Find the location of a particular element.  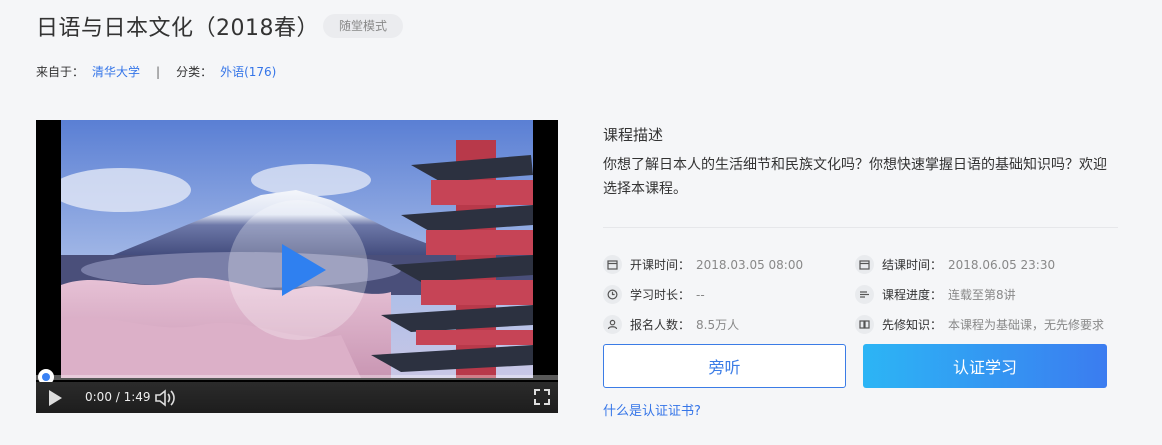

divider is located at coordinates (860, 227).